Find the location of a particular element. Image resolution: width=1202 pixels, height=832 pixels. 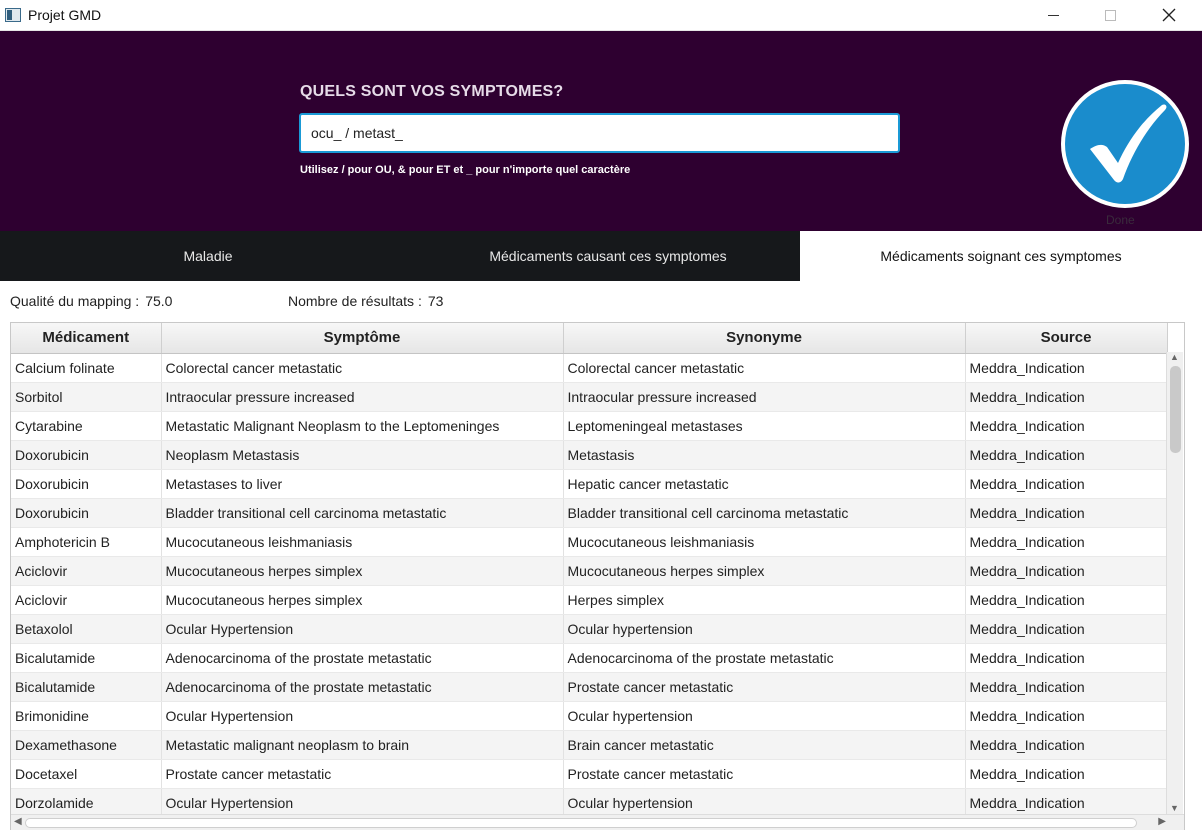

cell-synonyme: Herpes simplex is located at coordinates (764, 600).